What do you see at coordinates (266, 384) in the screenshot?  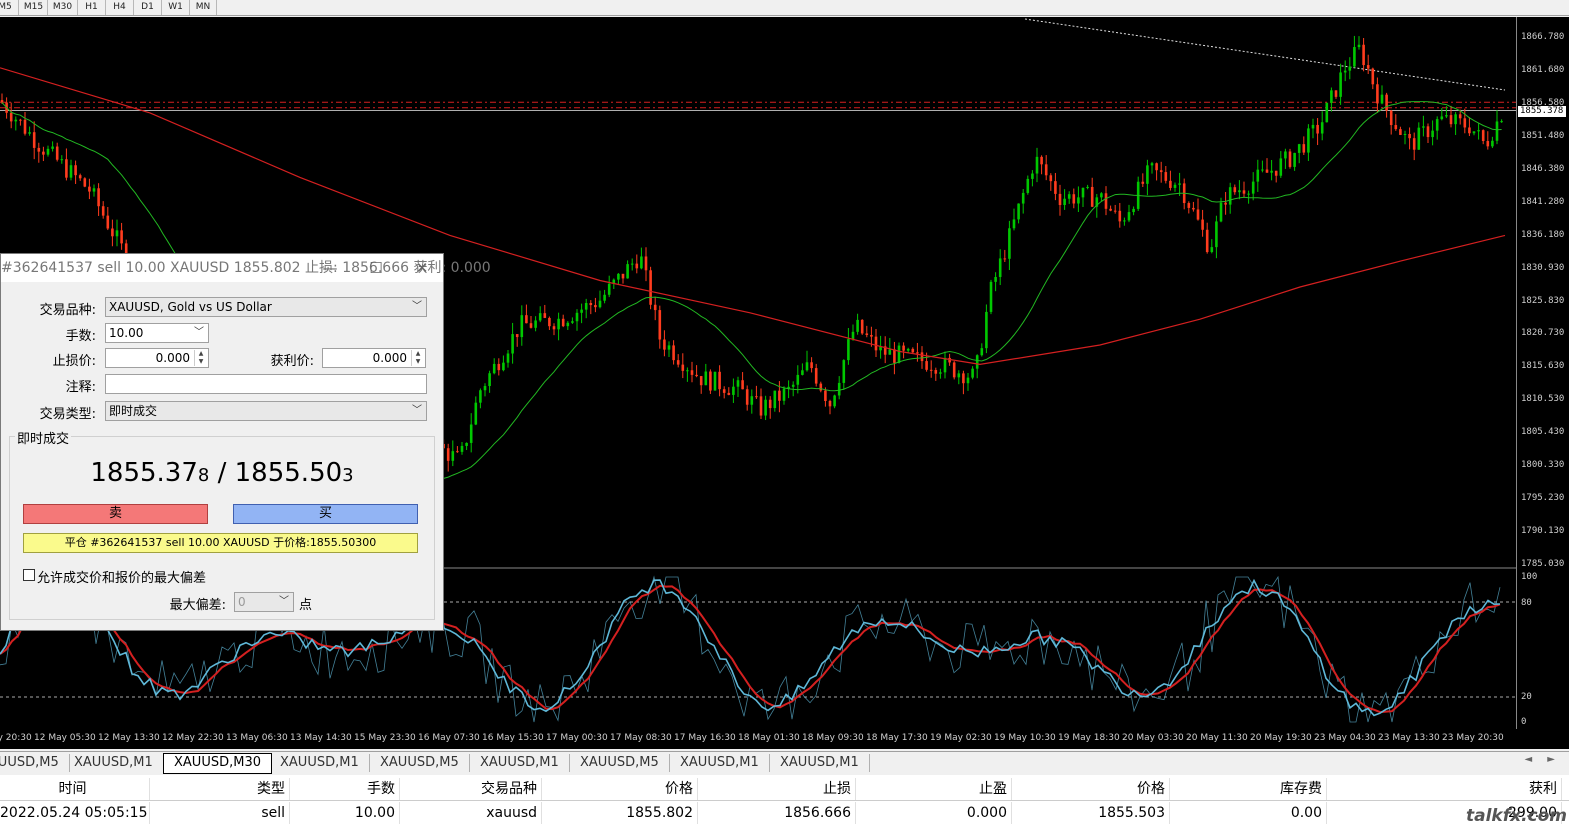 I see `comment-input` at bounding box center [266, 384].